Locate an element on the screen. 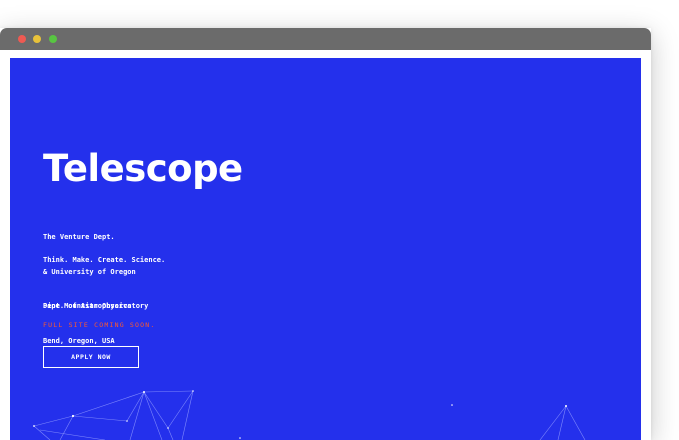 The image size is (679, 440). apply-now-button: APPLY NOW is located at coordinates (91, 357).